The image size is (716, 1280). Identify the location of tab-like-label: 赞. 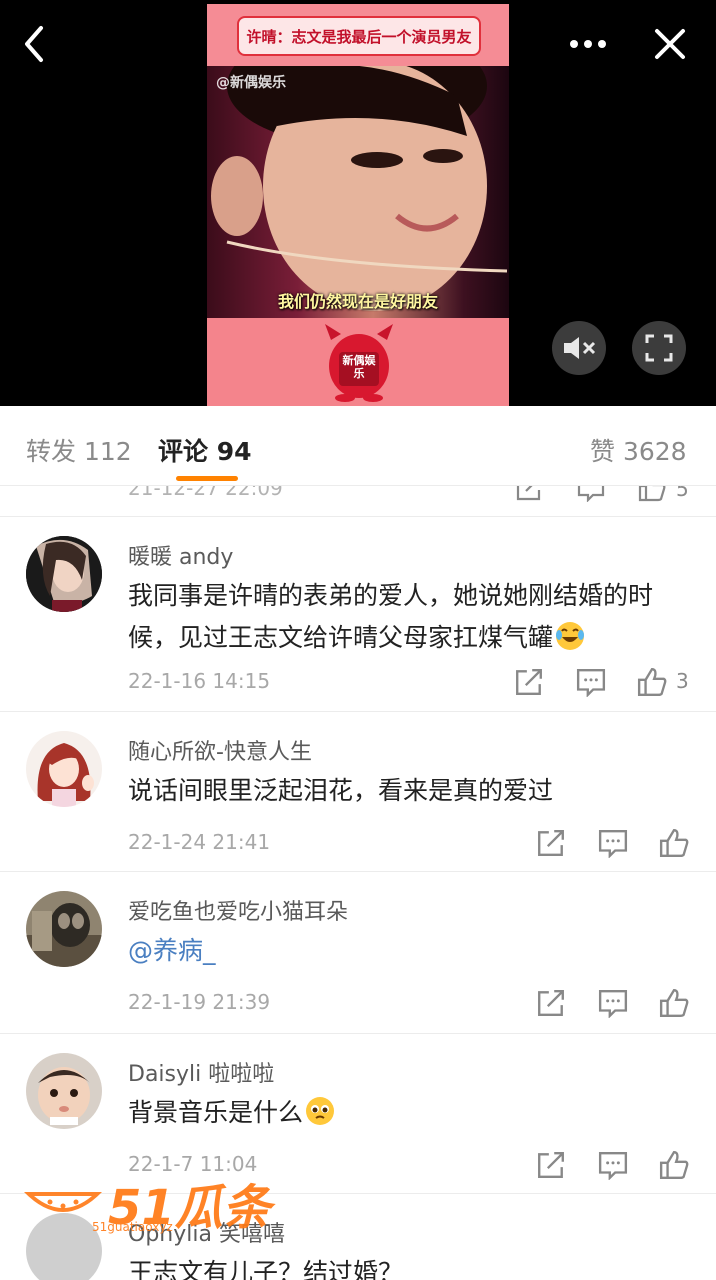
(603, 451).